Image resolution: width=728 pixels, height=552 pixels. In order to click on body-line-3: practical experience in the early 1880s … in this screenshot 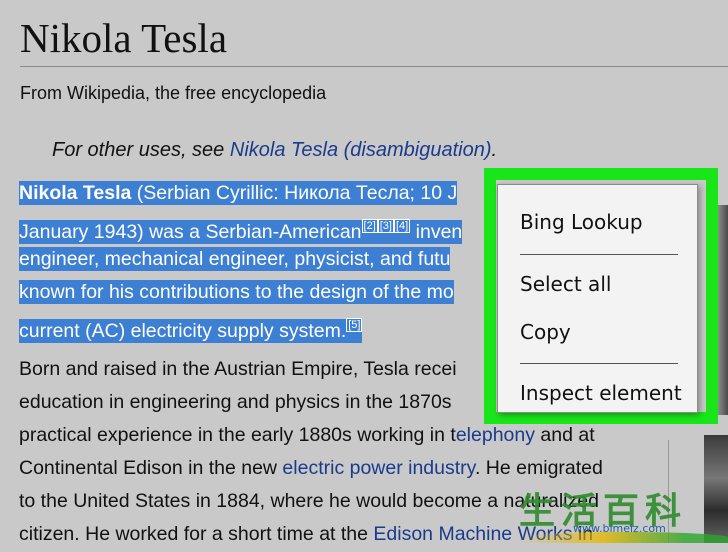, I will do `click(307, 435)`.